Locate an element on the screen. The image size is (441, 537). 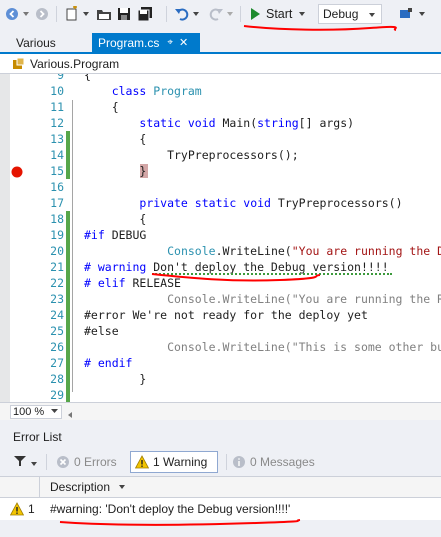
document-tab-strip: Various Program.cs ⌖ ✕ is located at coordinates (220, 43).